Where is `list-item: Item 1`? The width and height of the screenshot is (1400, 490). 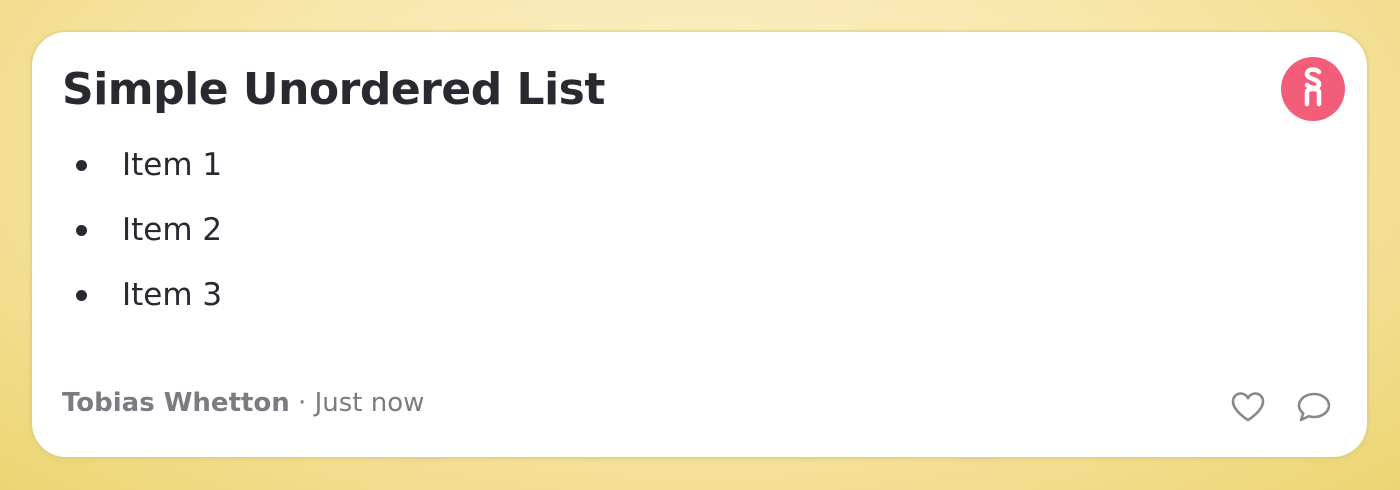 list-item: Item 1 is located at coordinates (148, 172).